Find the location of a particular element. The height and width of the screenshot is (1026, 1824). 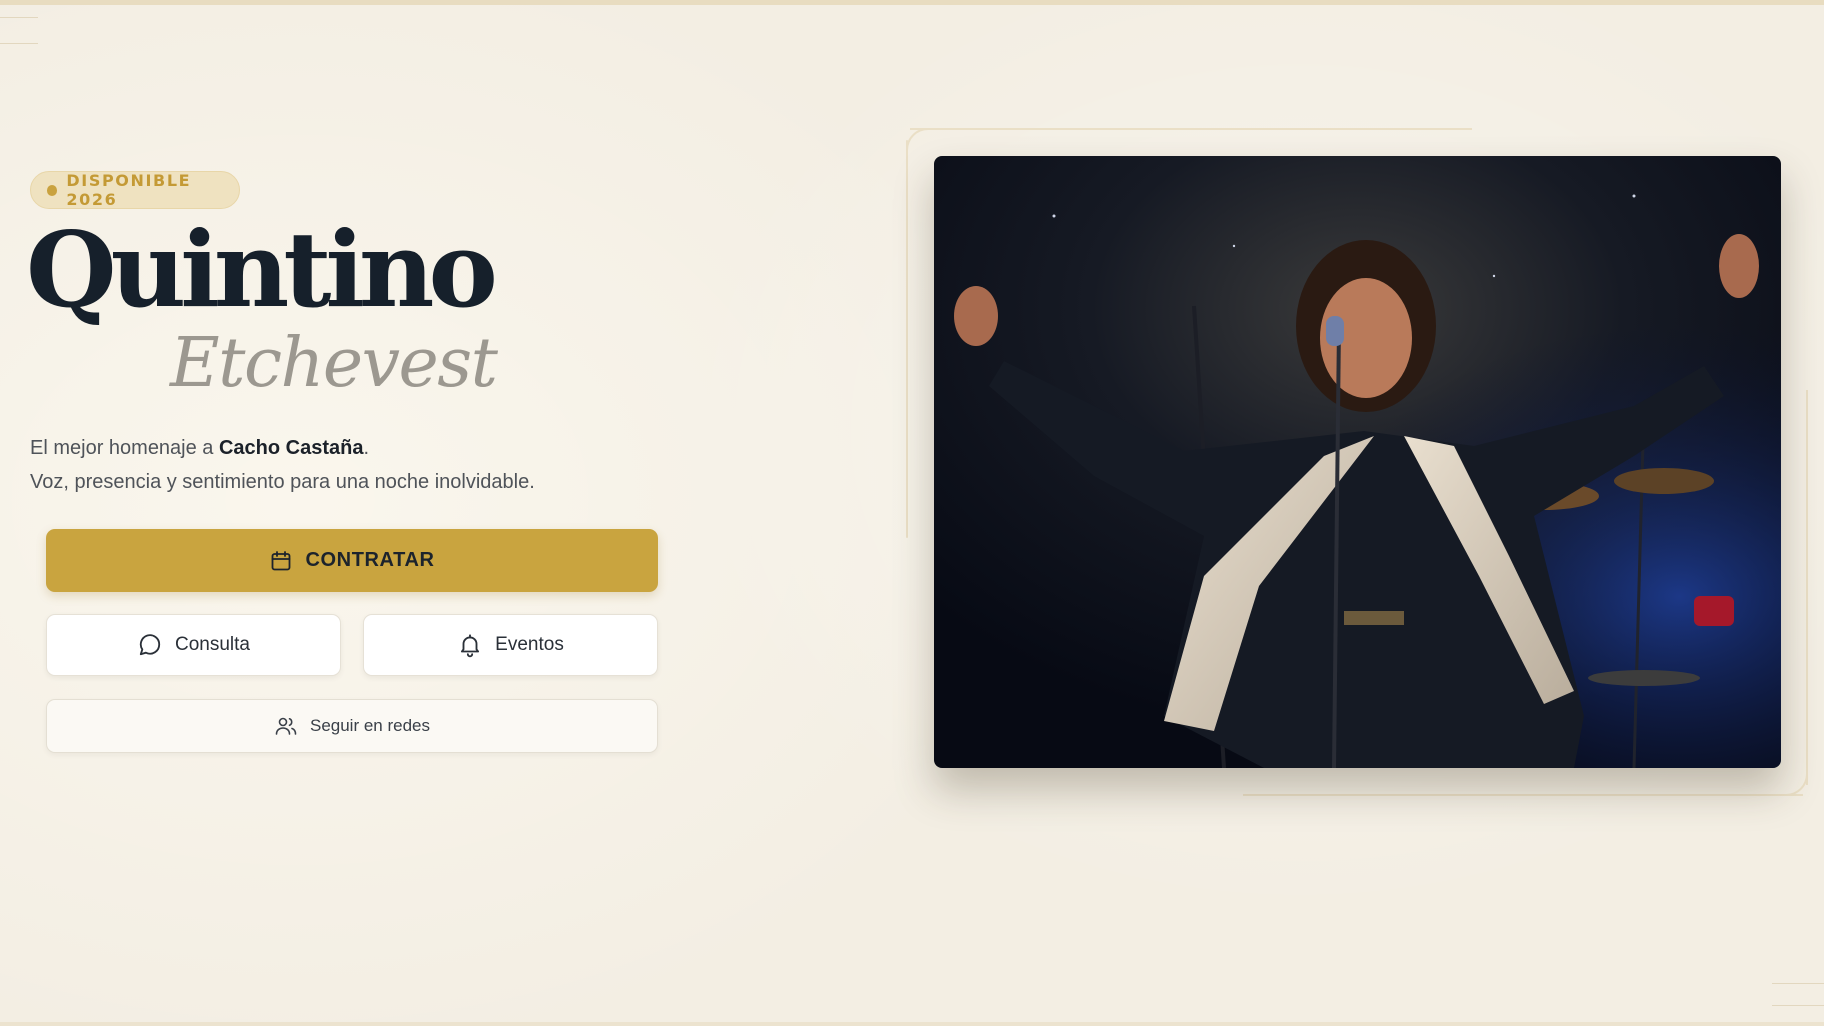

chat-bubble-icon is located at coordinates (150, 645).